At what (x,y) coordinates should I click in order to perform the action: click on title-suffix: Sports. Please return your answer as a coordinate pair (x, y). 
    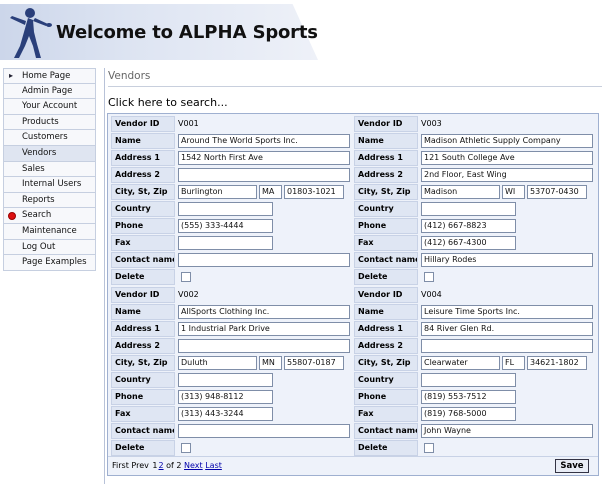
    Looking at the image, I should click on (282, 32).